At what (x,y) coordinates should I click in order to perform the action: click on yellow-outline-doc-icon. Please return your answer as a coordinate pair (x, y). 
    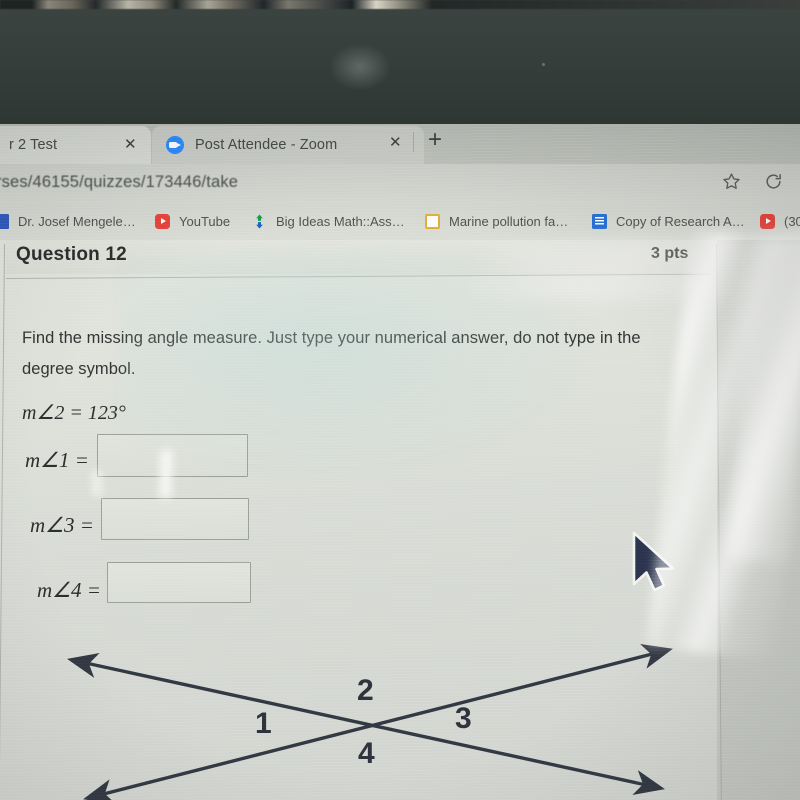
    Looking at the image, I should click on (432, 221).